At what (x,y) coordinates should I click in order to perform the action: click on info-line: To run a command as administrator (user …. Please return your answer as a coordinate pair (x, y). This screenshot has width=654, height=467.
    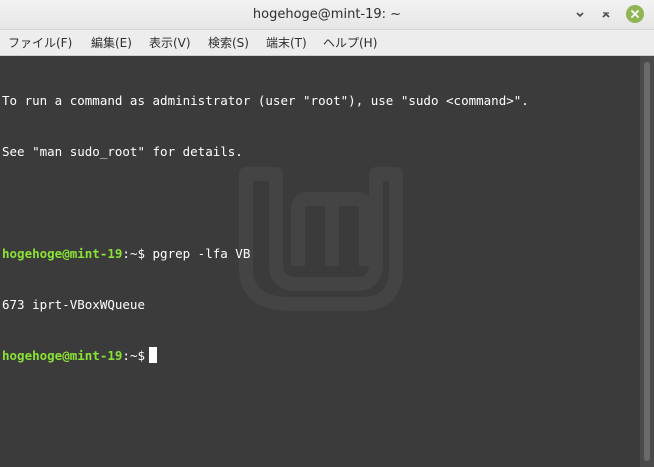
    Looking at the image, I should click on (265, 100).